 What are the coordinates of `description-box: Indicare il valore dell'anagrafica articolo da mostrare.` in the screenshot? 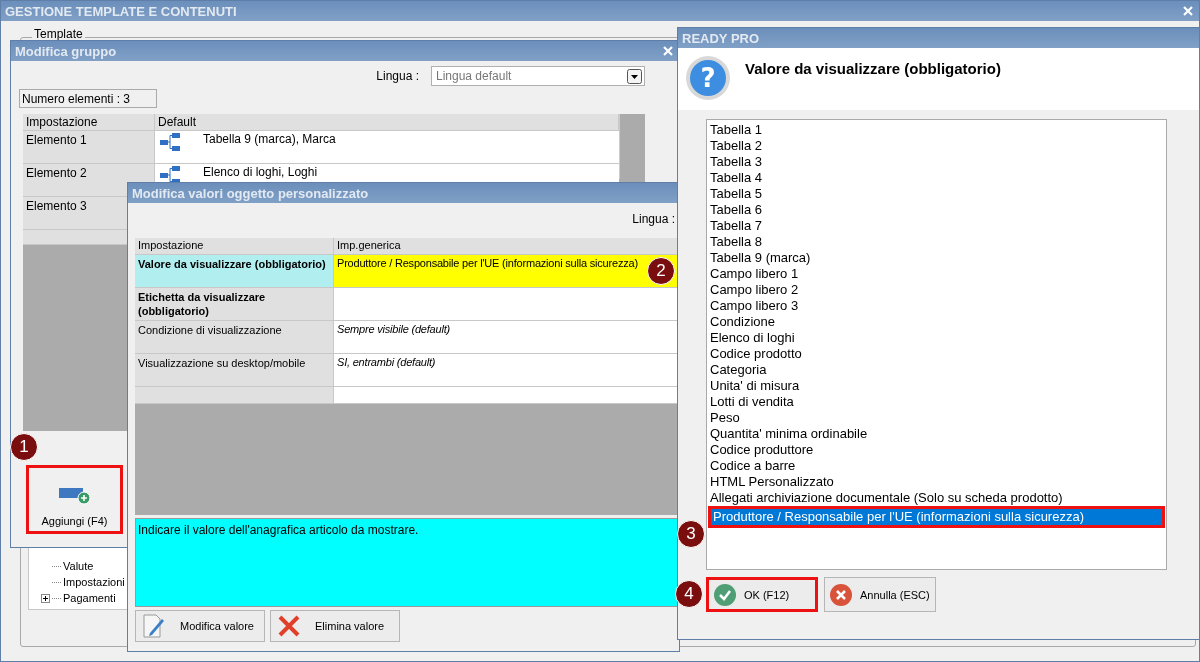 It's located at (407, 562).